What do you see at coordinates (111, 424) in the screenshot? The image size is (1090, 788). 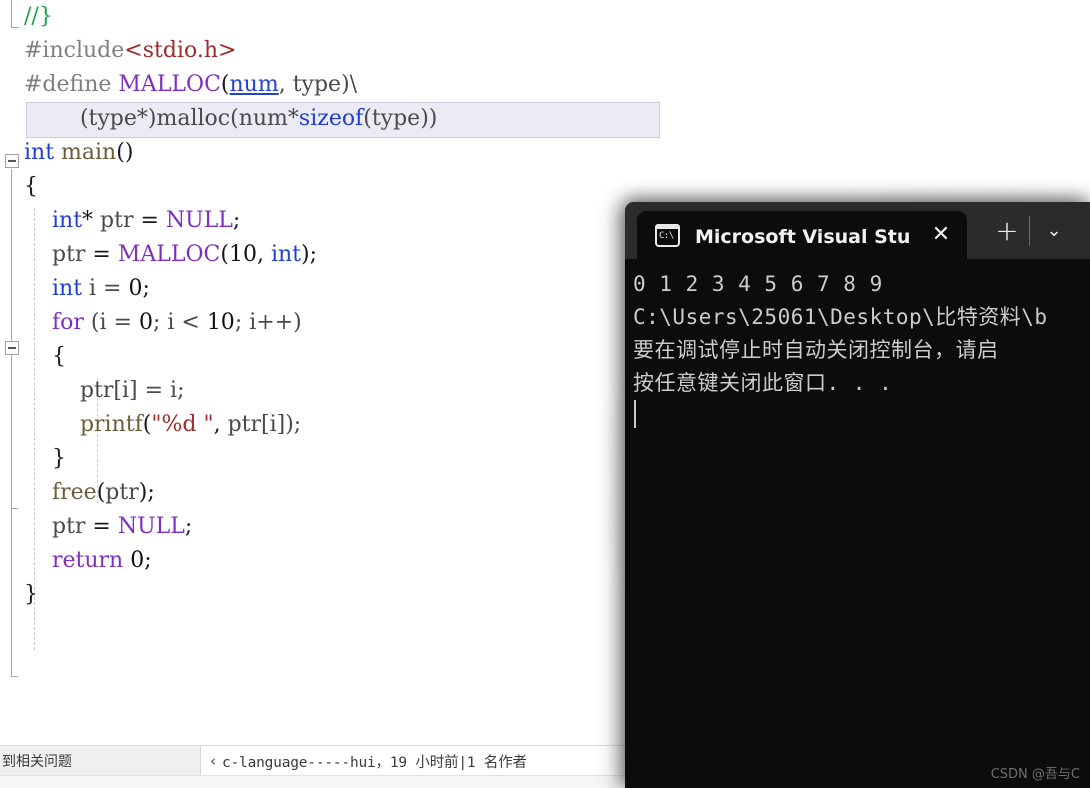 I see `code-token: printf` at bounding box center [111, 424].